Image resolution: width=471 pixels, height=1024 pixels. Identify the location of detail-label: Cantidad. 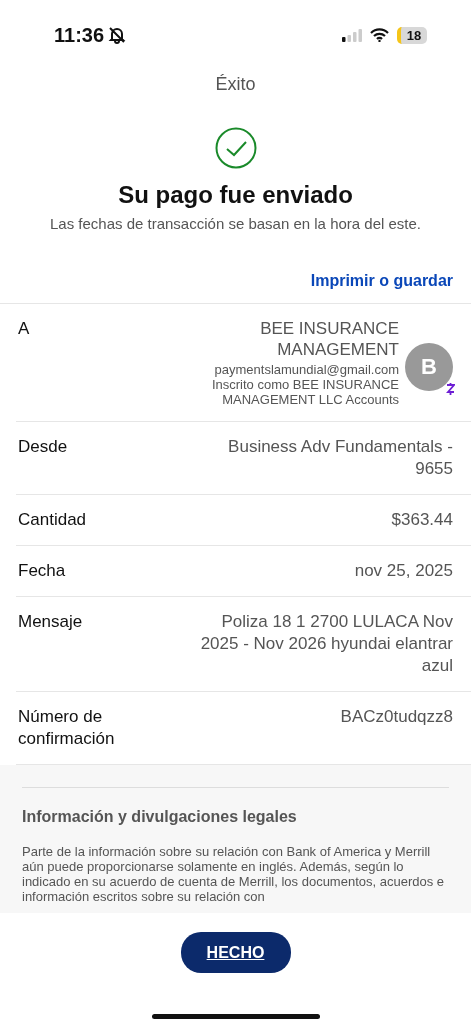
(53, 520).